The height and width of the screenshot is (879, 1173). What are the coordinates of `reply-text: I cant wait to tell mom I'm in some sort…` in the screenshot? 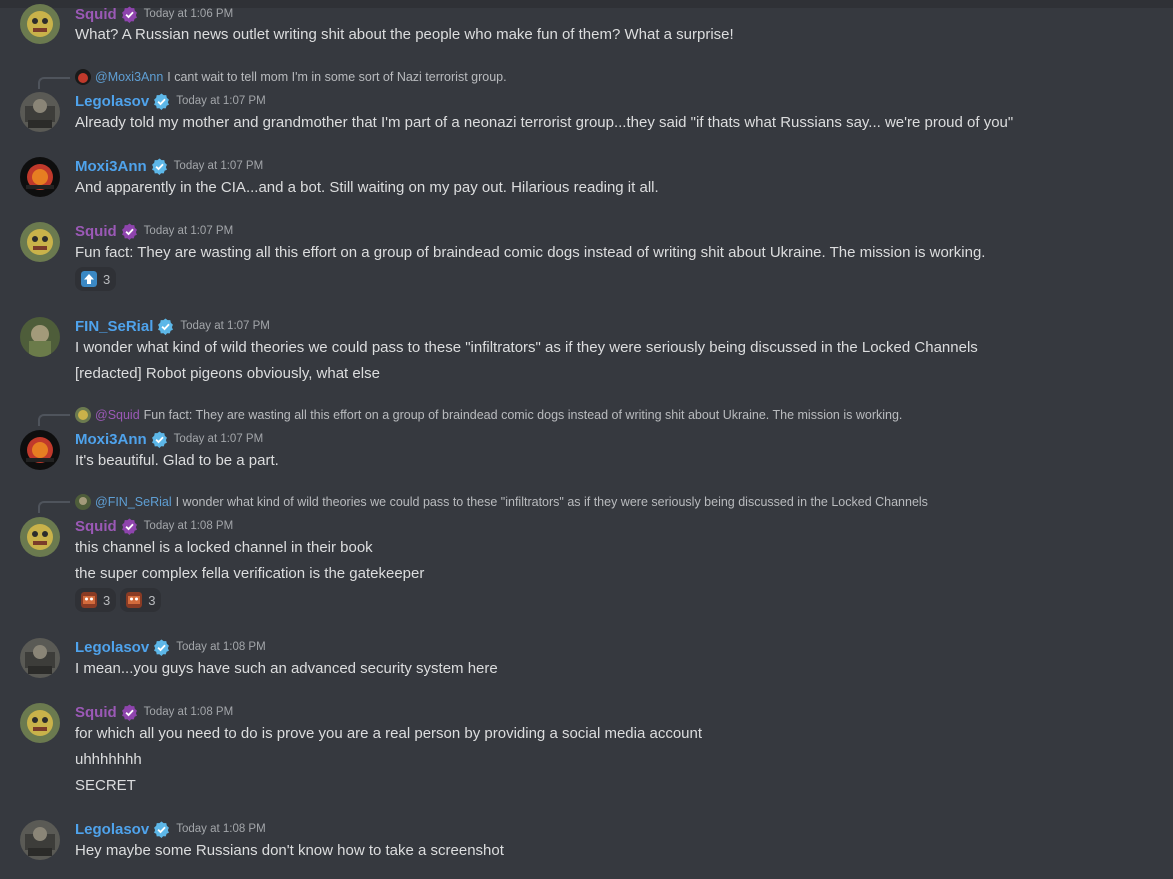 It's located at (337, 77).